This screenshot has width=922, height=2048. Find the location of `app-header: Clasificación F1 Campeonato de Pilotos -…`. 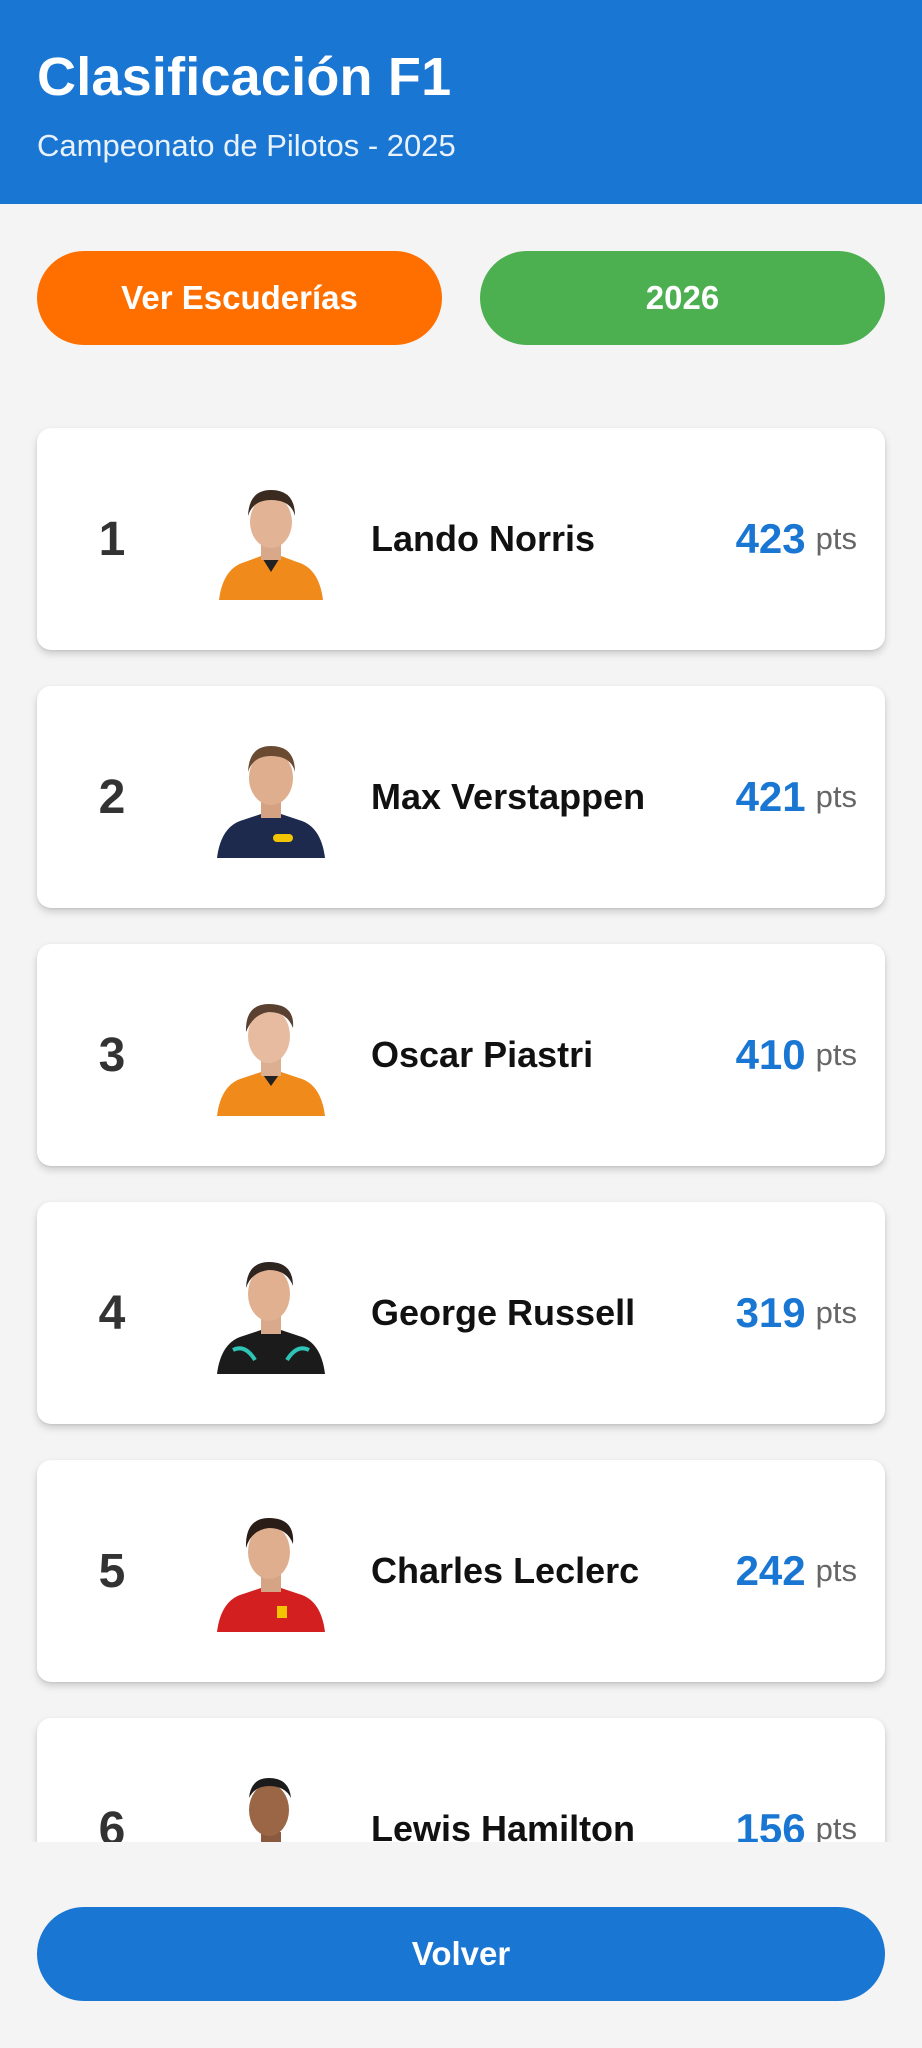

app-header: Clasificación F1 Campeonato de Pilotos -… is located at coordinates (461, 102).